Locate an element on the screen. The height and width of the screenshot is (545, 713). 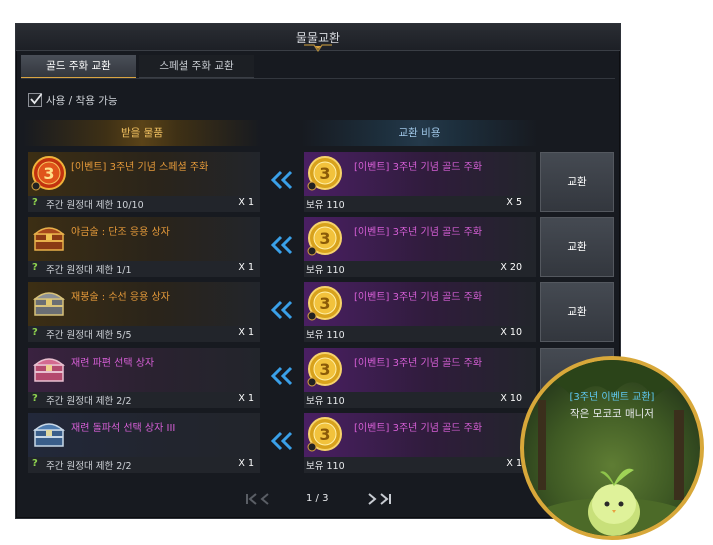
receive-item: 재련 돌파석 선택 상자 III ? 주간 원정대 제한 2/2 X 1 is located at coordinates (144, 443).